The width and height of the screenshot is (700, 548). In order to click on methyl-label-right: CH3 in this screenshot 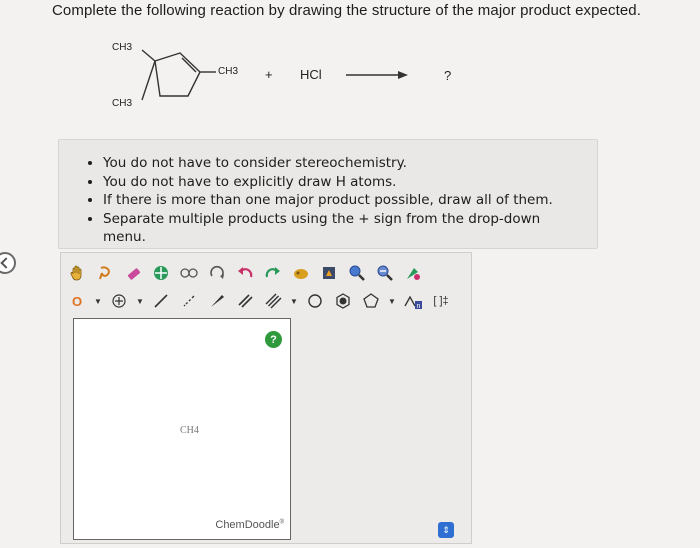, I will do `click(228, 71)`.